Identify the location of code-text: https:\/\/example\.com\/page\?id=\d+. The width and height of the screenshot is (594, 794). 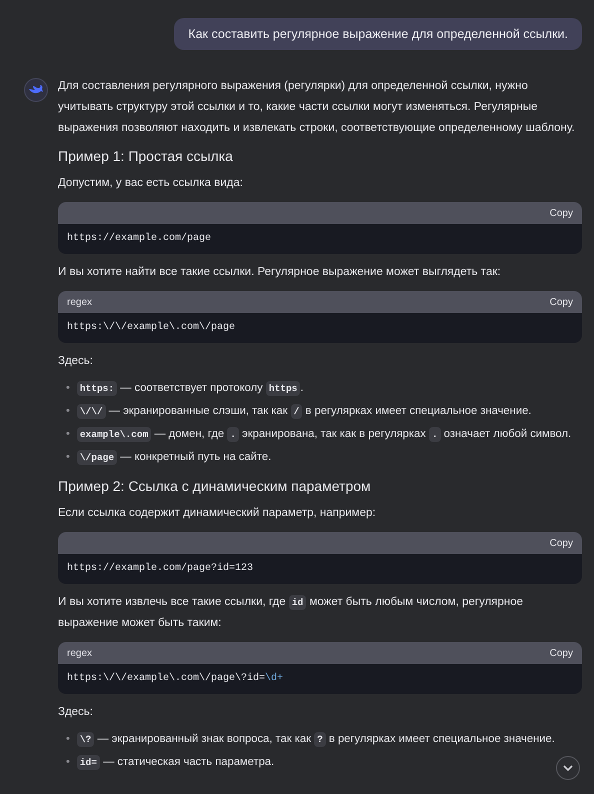
(175, 679).